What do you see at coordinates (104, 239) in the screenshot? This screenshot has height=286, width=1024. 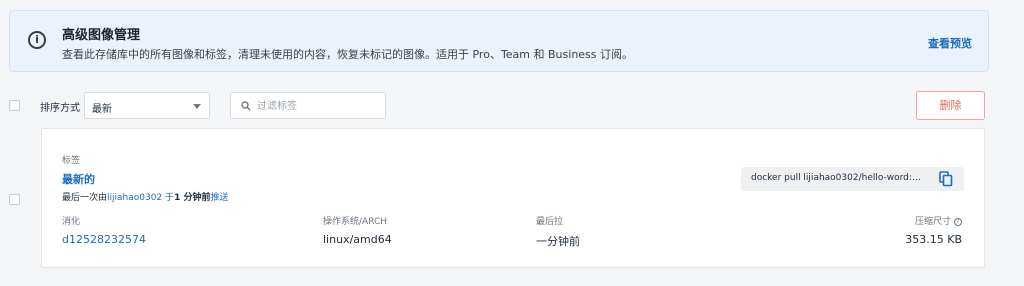 I see `digest-link: d12528232574` at bounding box center [104, 239].